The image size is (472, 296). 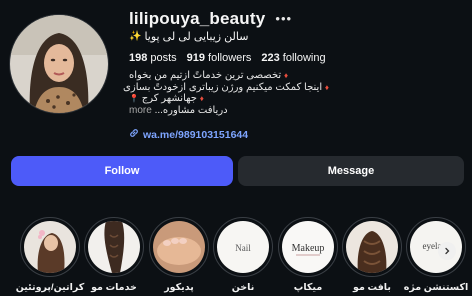 I want to click on follow-button: Follow, so click(x=122, y=171).